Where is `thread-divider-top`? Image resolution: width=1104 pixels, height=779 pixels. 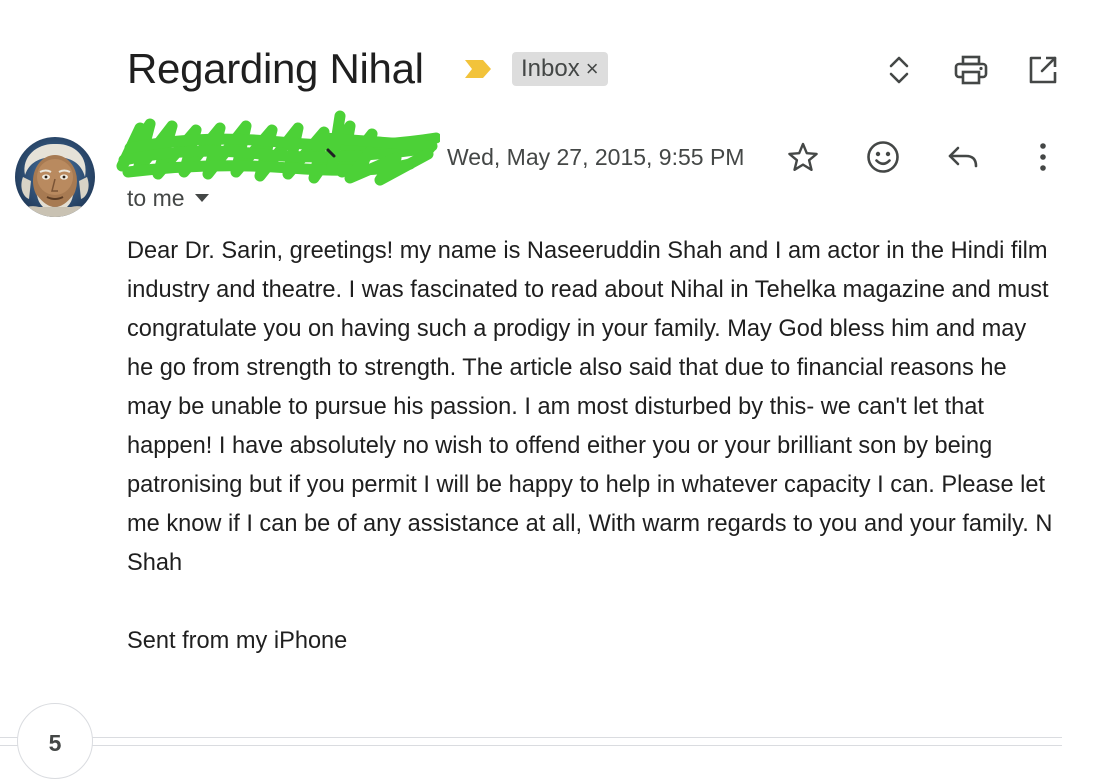 thread-divider-top is located at coordinates (531, 737).